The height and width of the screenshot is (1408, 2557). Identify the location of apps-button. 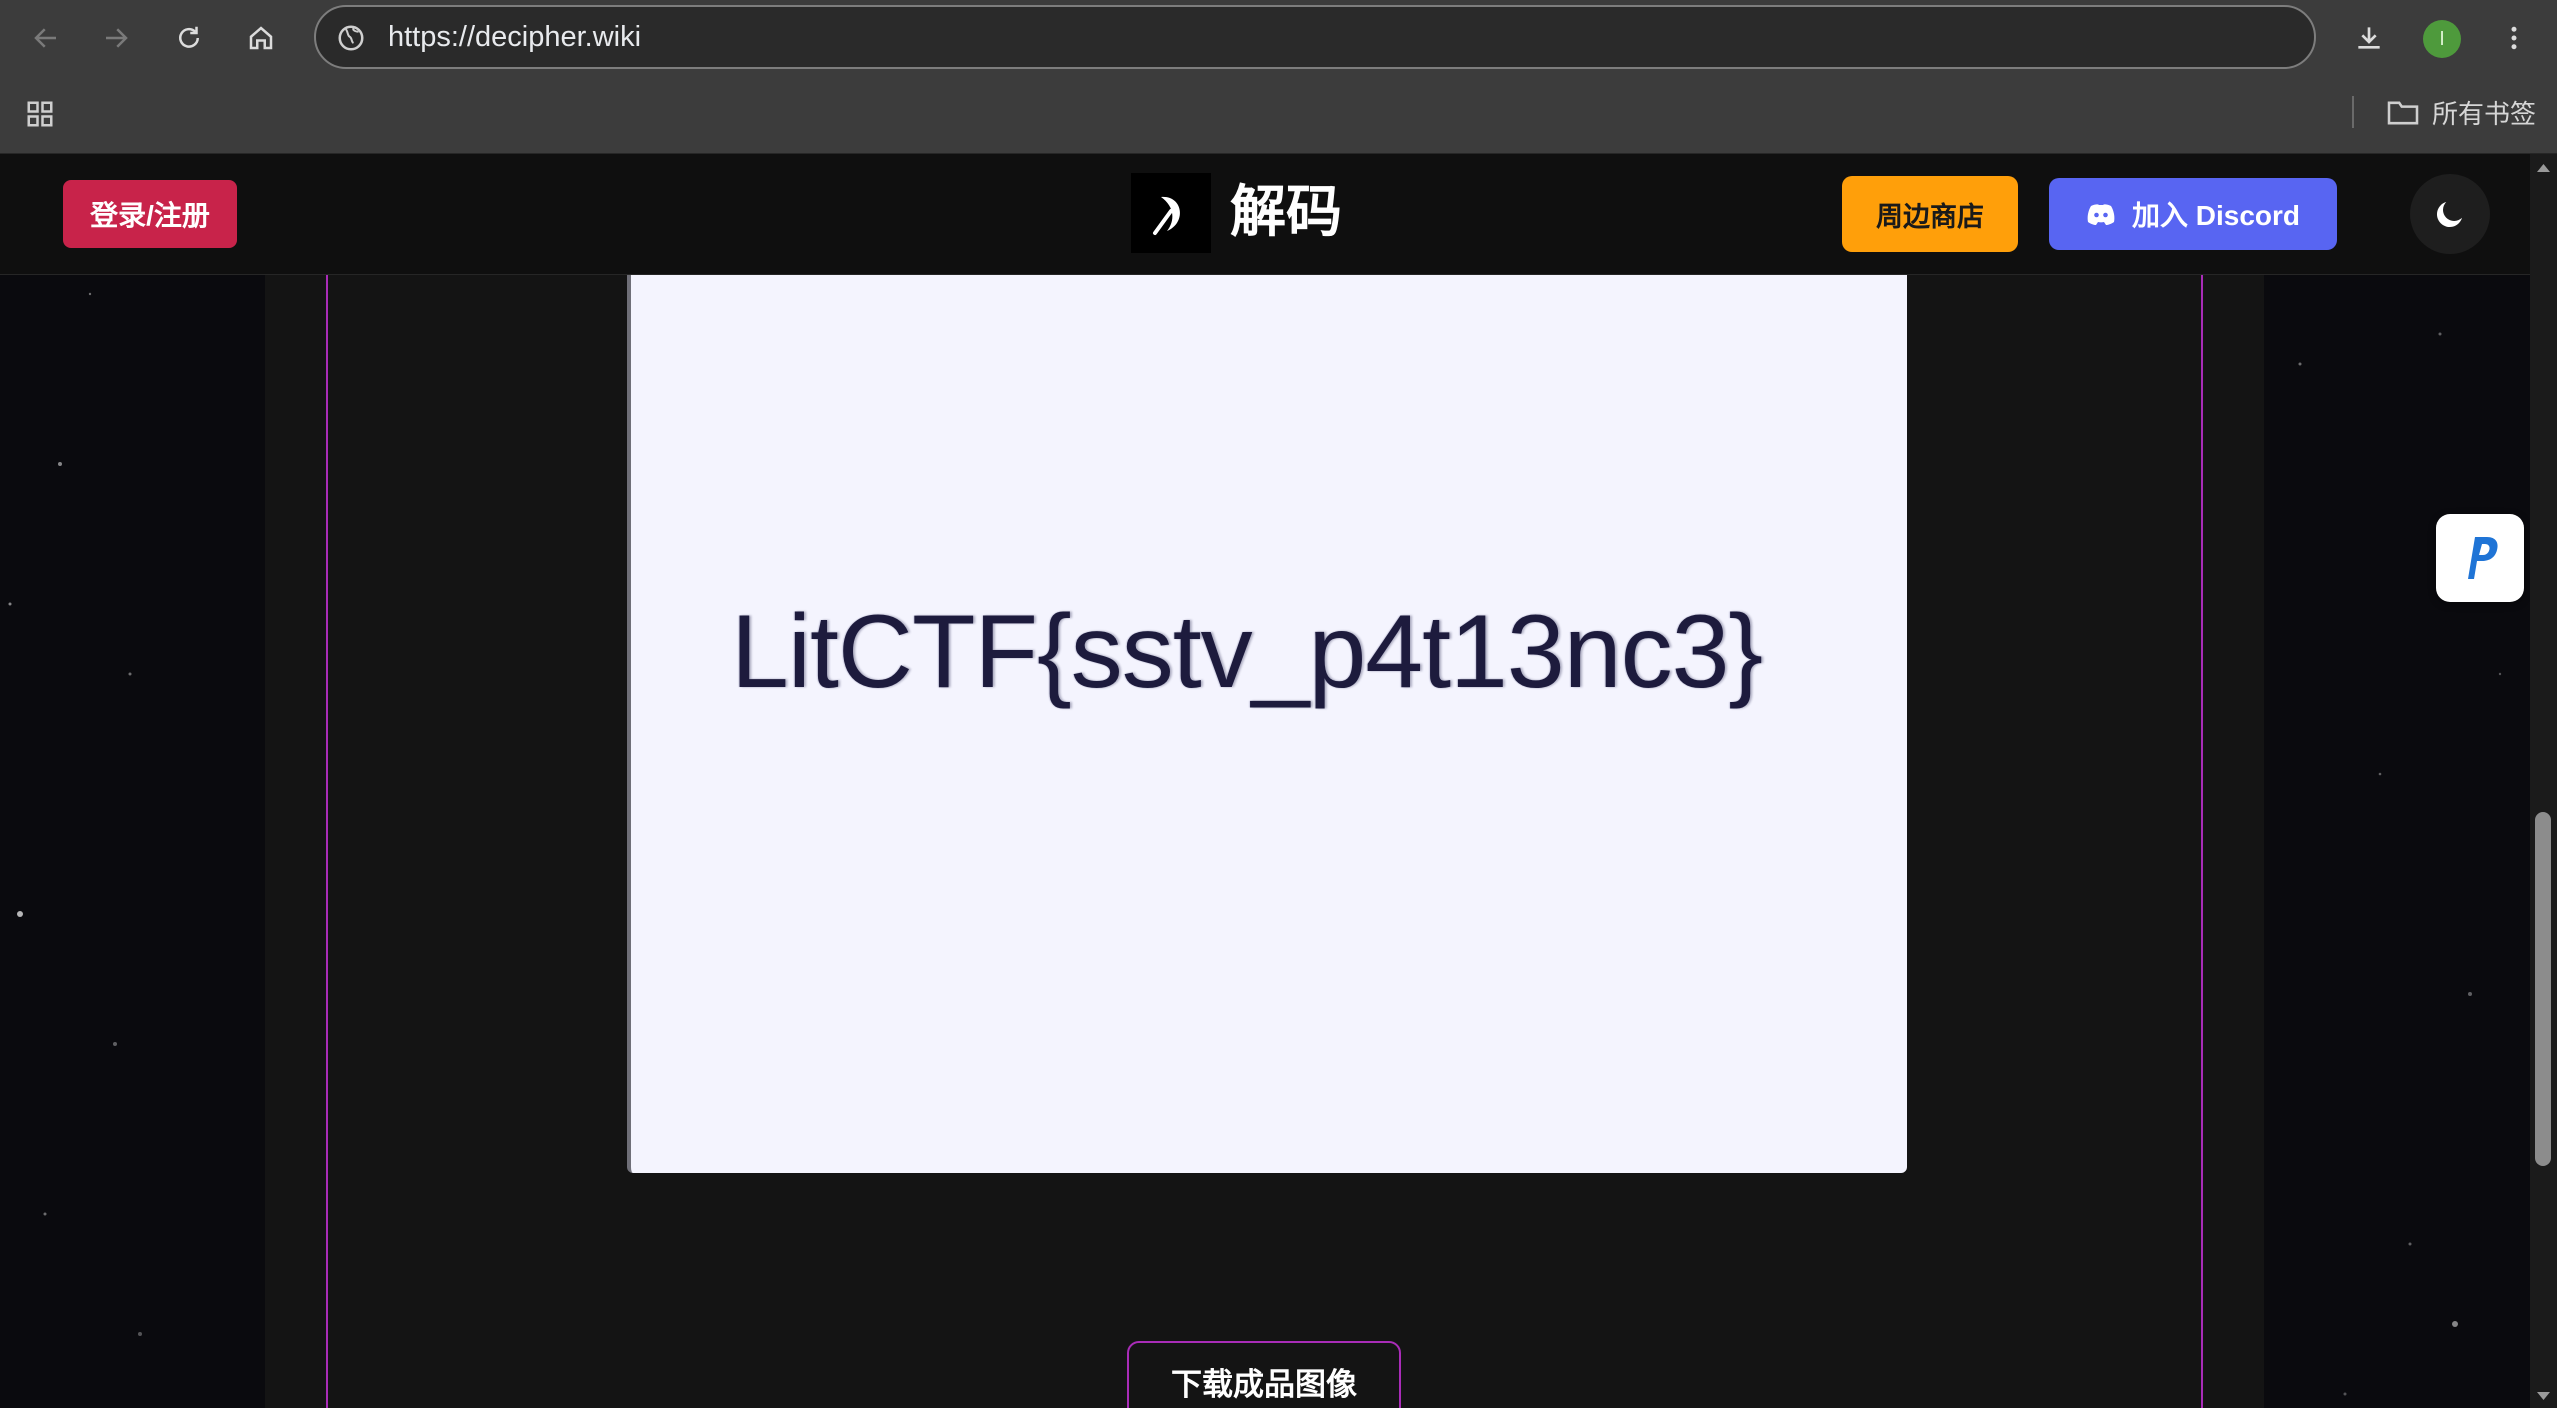
(40, 114).